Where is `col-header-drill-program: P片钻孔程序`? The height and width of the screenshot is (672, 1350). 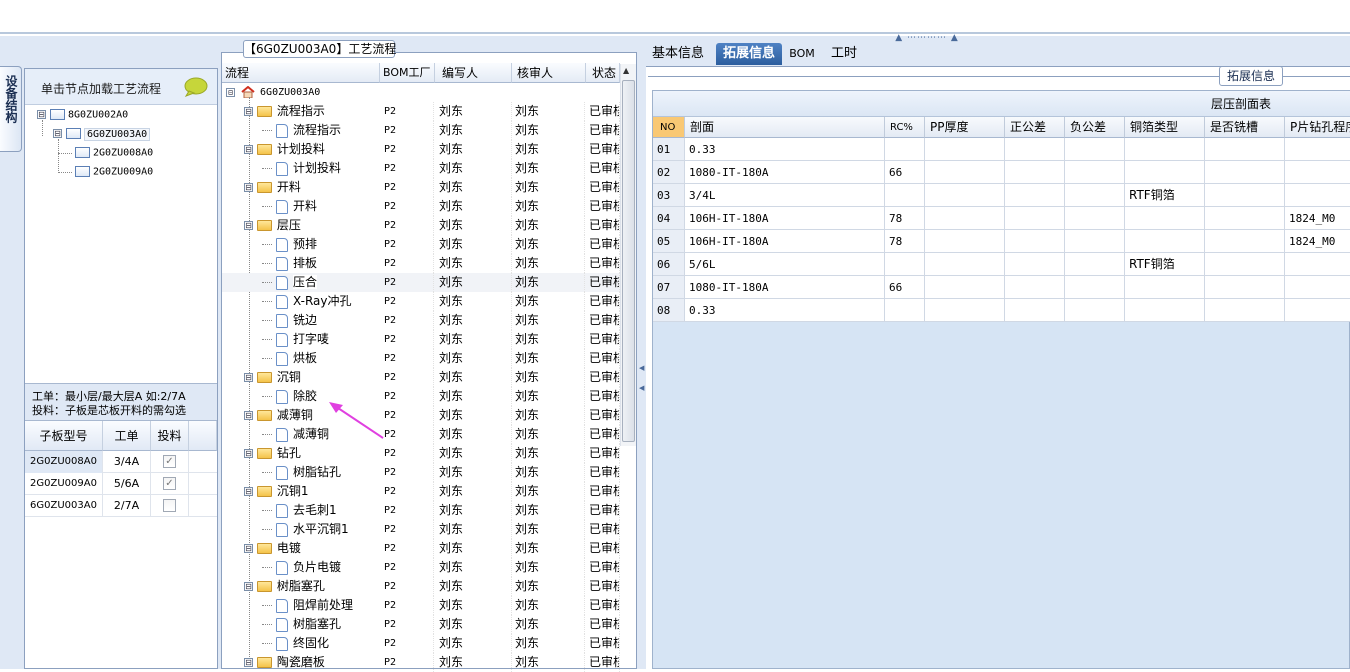
col-header-drill-program: P片钻孔程序 is located at coordinates (1317, 127).